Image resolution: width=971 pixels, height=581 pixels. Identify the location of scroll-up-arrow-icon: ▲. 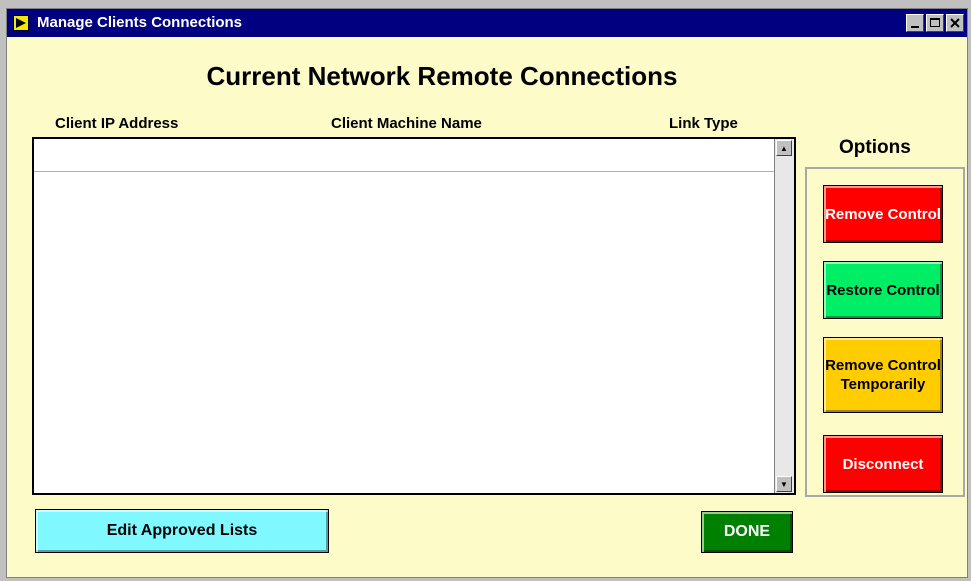
(784, 148).